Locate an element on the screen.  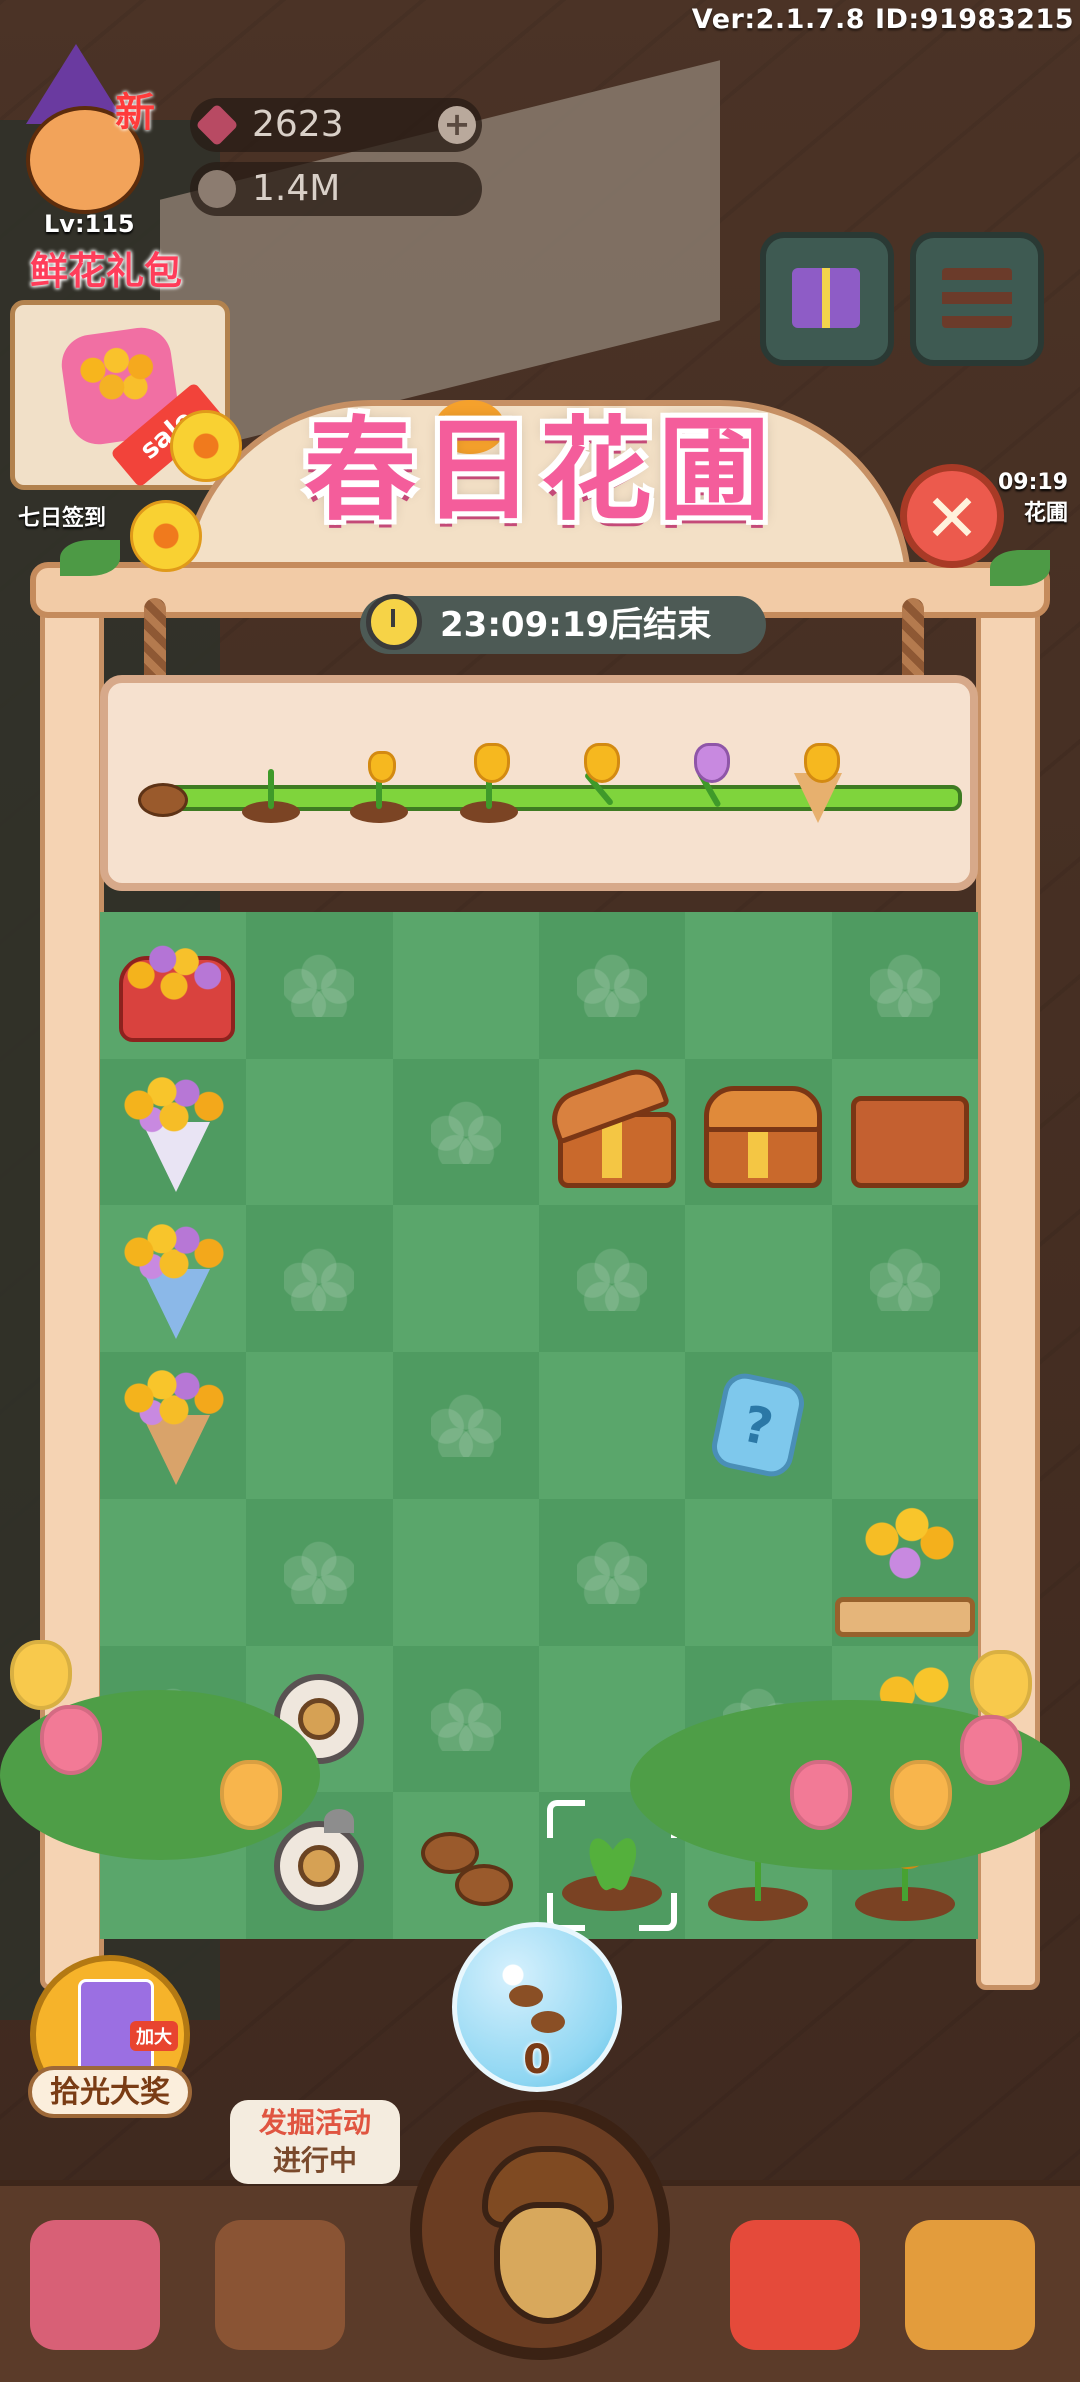
grid-cell: ? is located at coordinates (758, 1425).